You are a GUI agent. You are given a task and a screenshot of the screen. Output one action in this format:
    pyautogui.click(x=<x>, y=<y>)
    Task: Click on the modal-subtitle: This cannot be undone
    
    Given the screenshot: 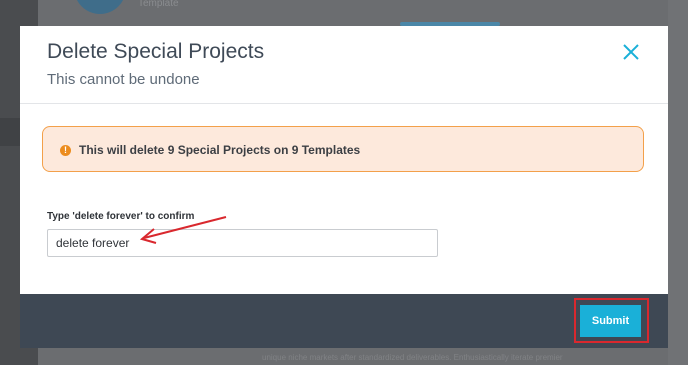 What is the action you would take?
    pyautogui.click(x=123, y=79)
    